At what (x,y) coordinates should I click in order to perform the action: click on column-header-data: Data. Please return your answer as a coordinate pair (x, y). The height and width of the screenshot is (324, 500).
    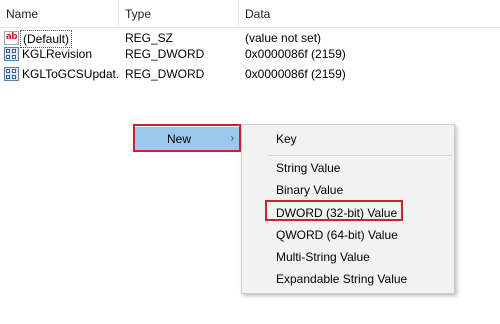
    Looking at the image, I should click on (369, 13).